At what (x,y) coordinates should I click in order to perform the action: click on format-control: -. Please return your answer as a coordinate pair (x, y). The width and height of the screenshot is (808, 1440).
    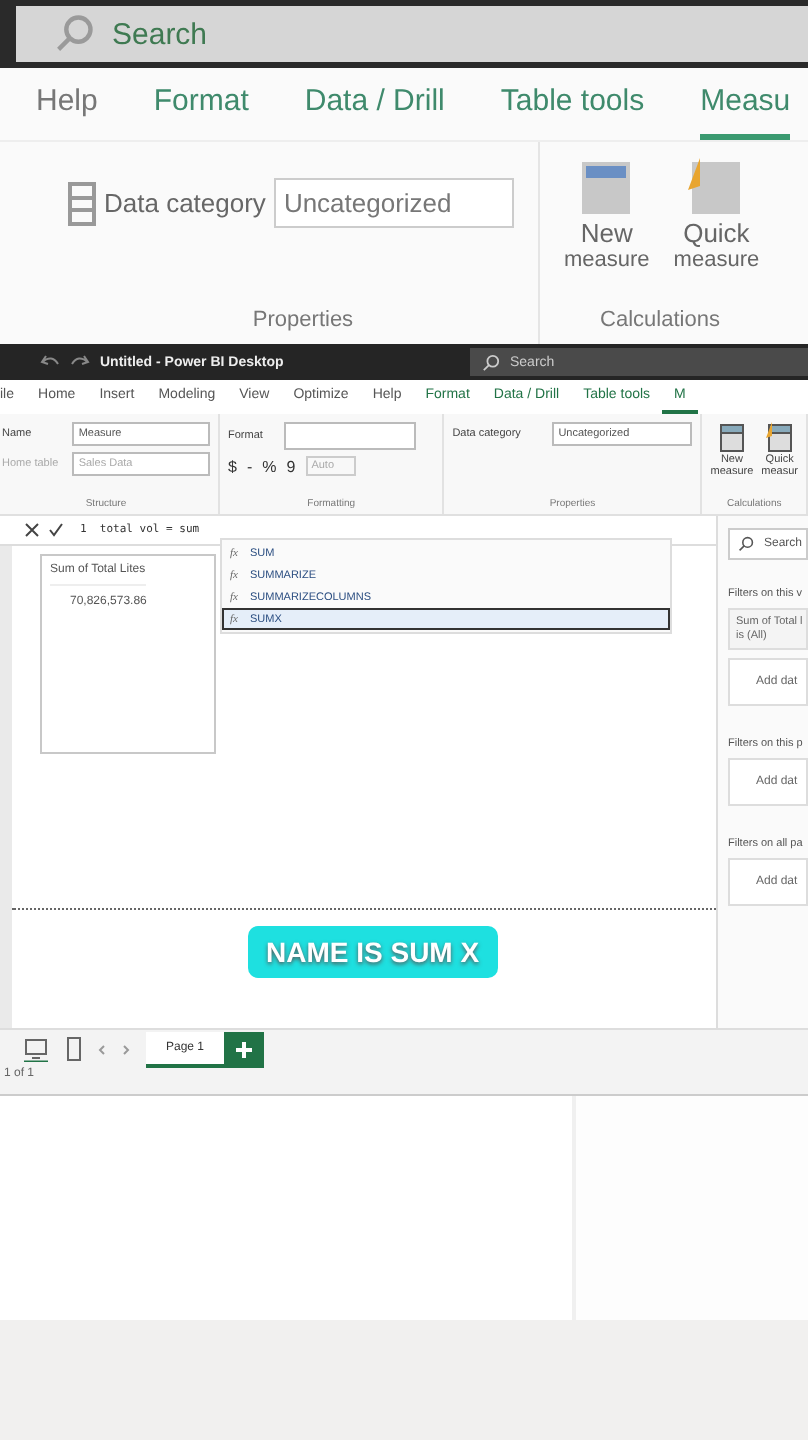
    Looking at the image, I should click on (249, 466).